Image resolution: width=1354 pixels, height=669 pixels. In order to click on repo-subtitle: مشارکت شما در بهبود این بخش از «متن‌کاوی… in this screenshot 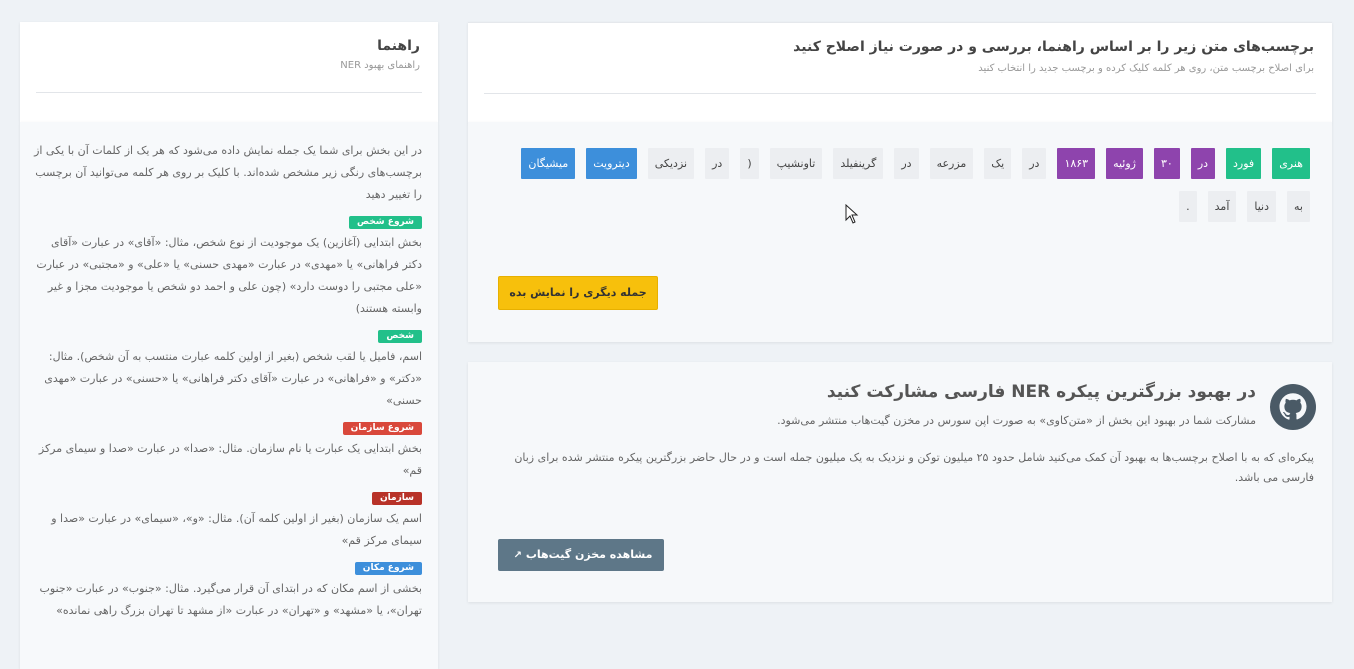, I will do `click(1016, 420)`.